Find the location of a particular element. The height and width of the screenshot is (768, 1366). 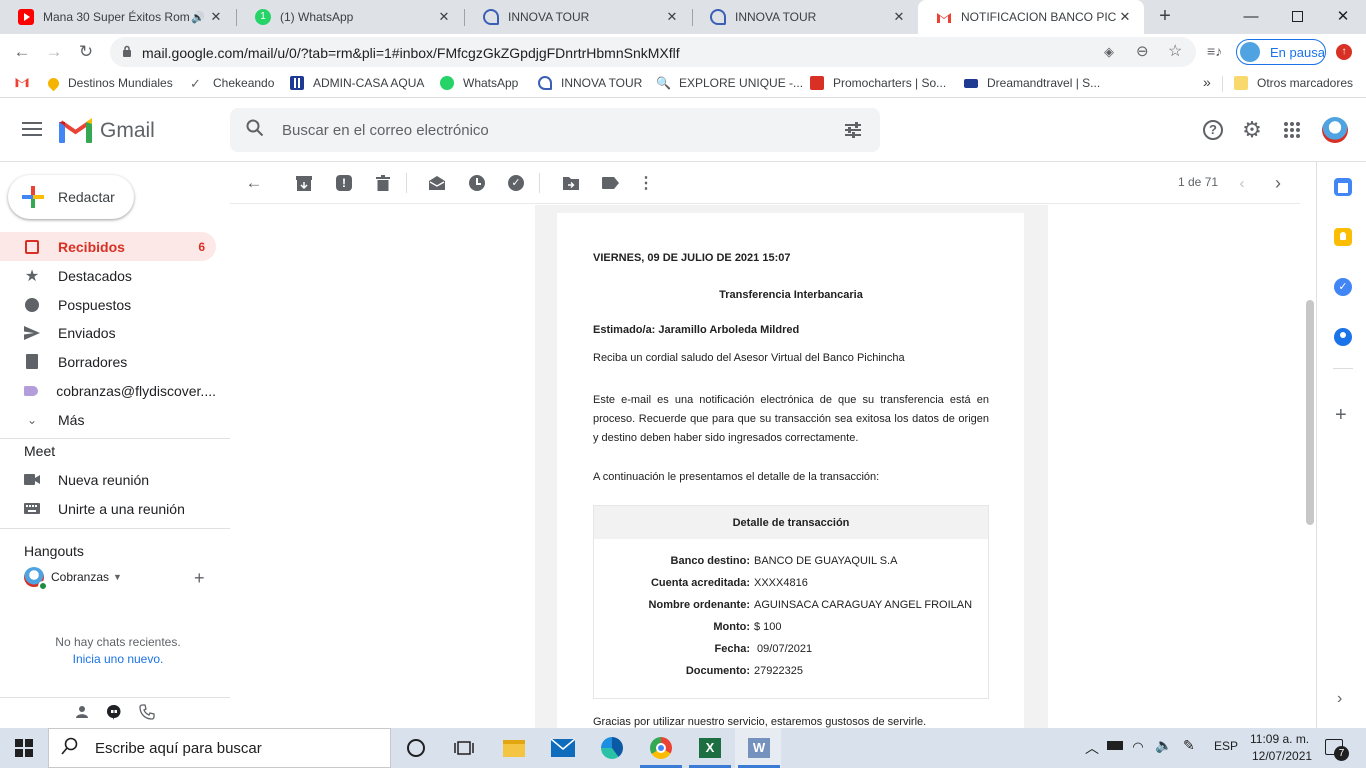

label-icon is located at coordinates (610, 183).